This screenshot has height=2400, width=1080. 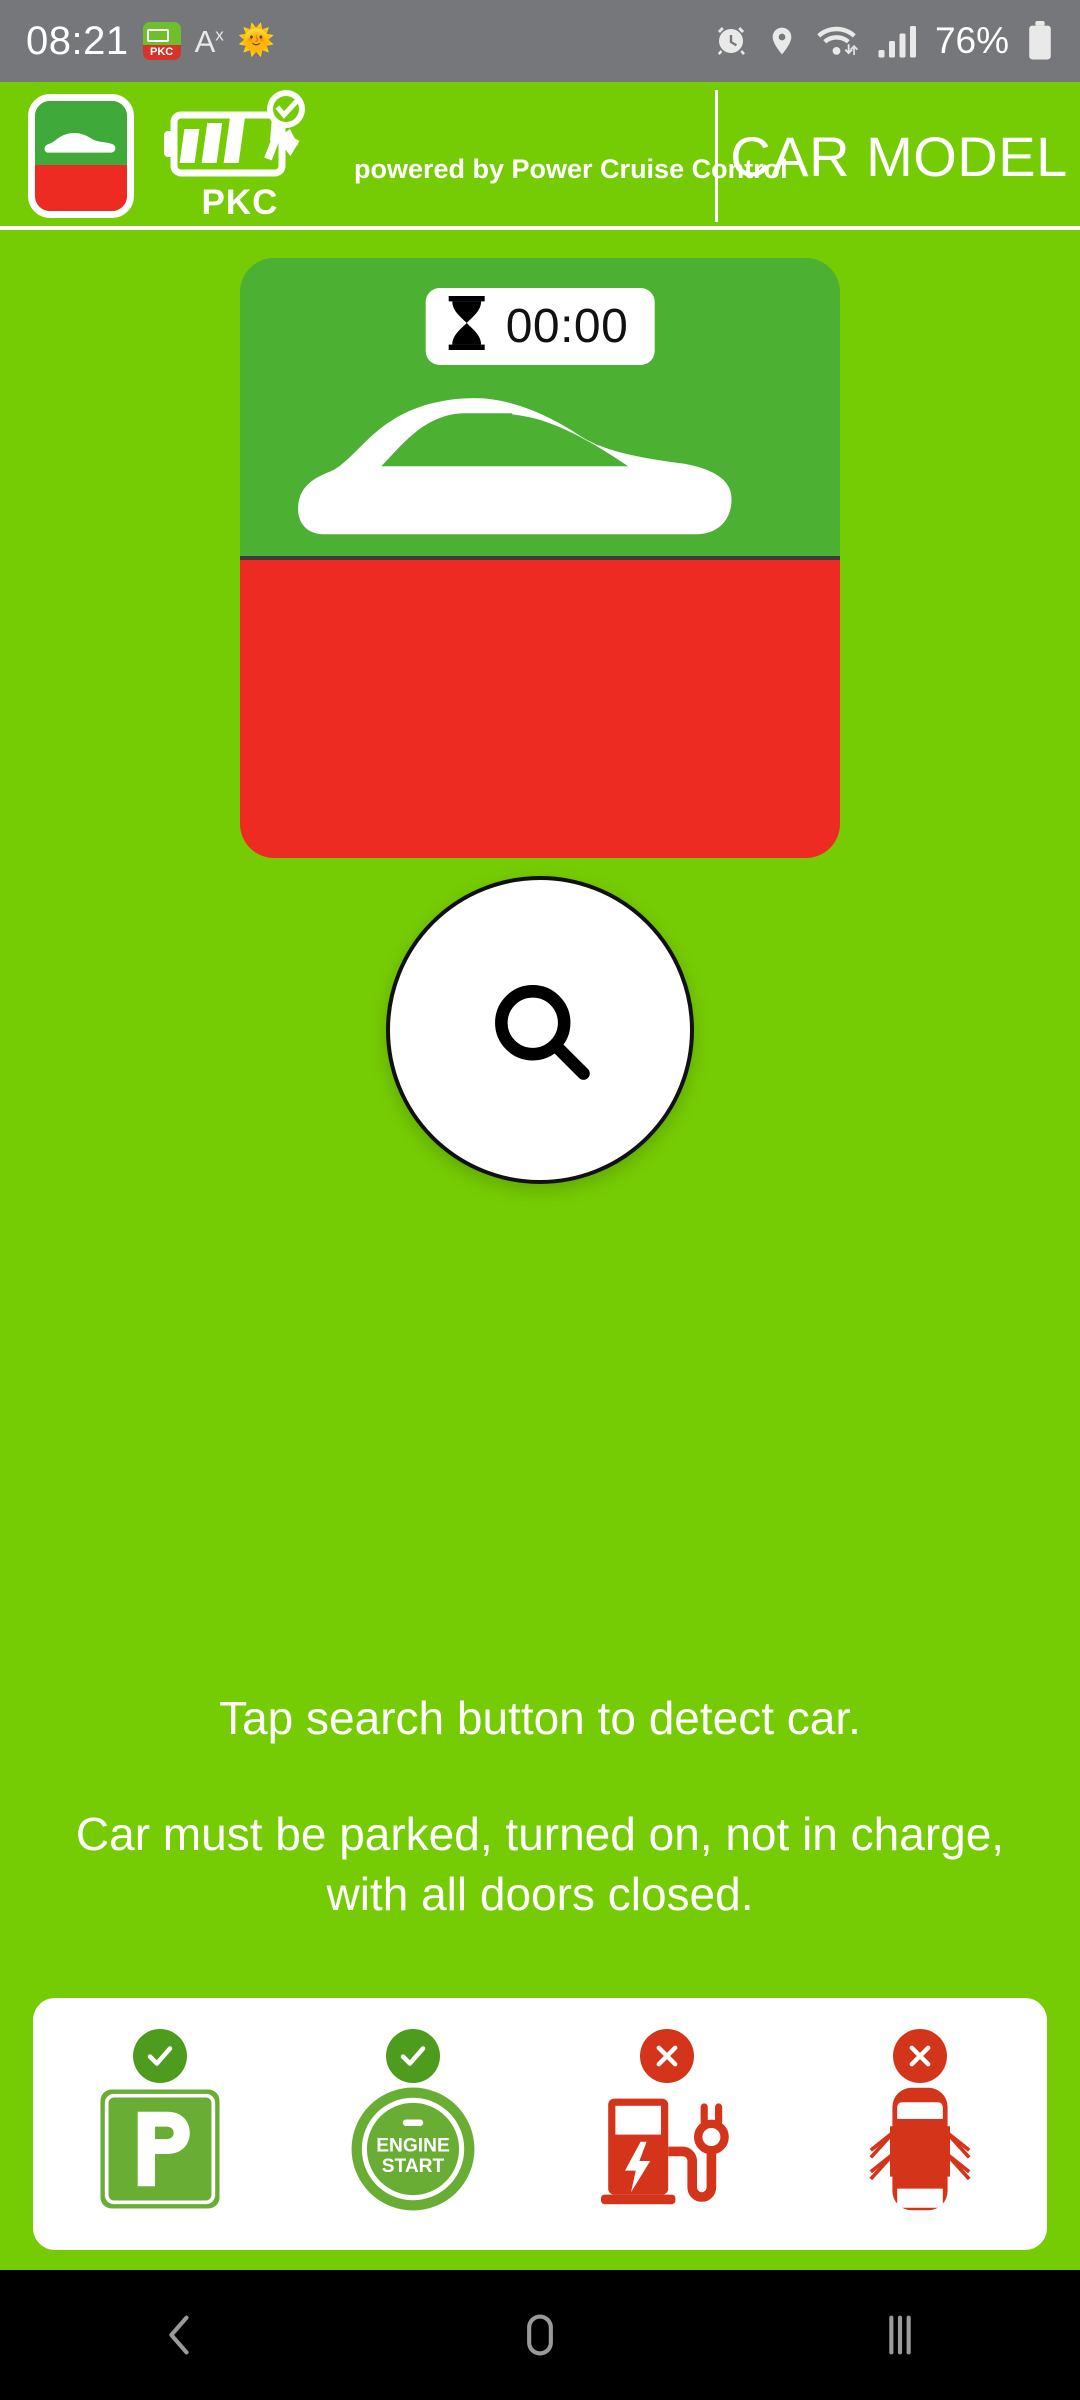 I want to click on condition-doors-closed, so click(x=920, y=2124).